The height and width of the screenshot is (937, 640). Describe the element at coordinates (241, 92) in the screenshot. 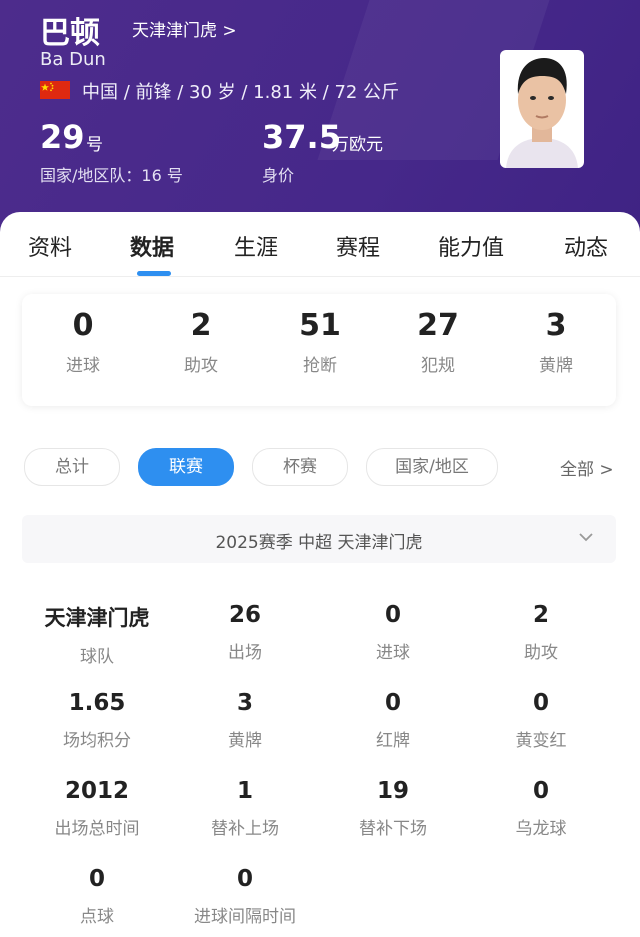

I see `player-bio: 中国 / 前锋 / 30 岁 / 1.81 米 / 72 公斤` at that location.